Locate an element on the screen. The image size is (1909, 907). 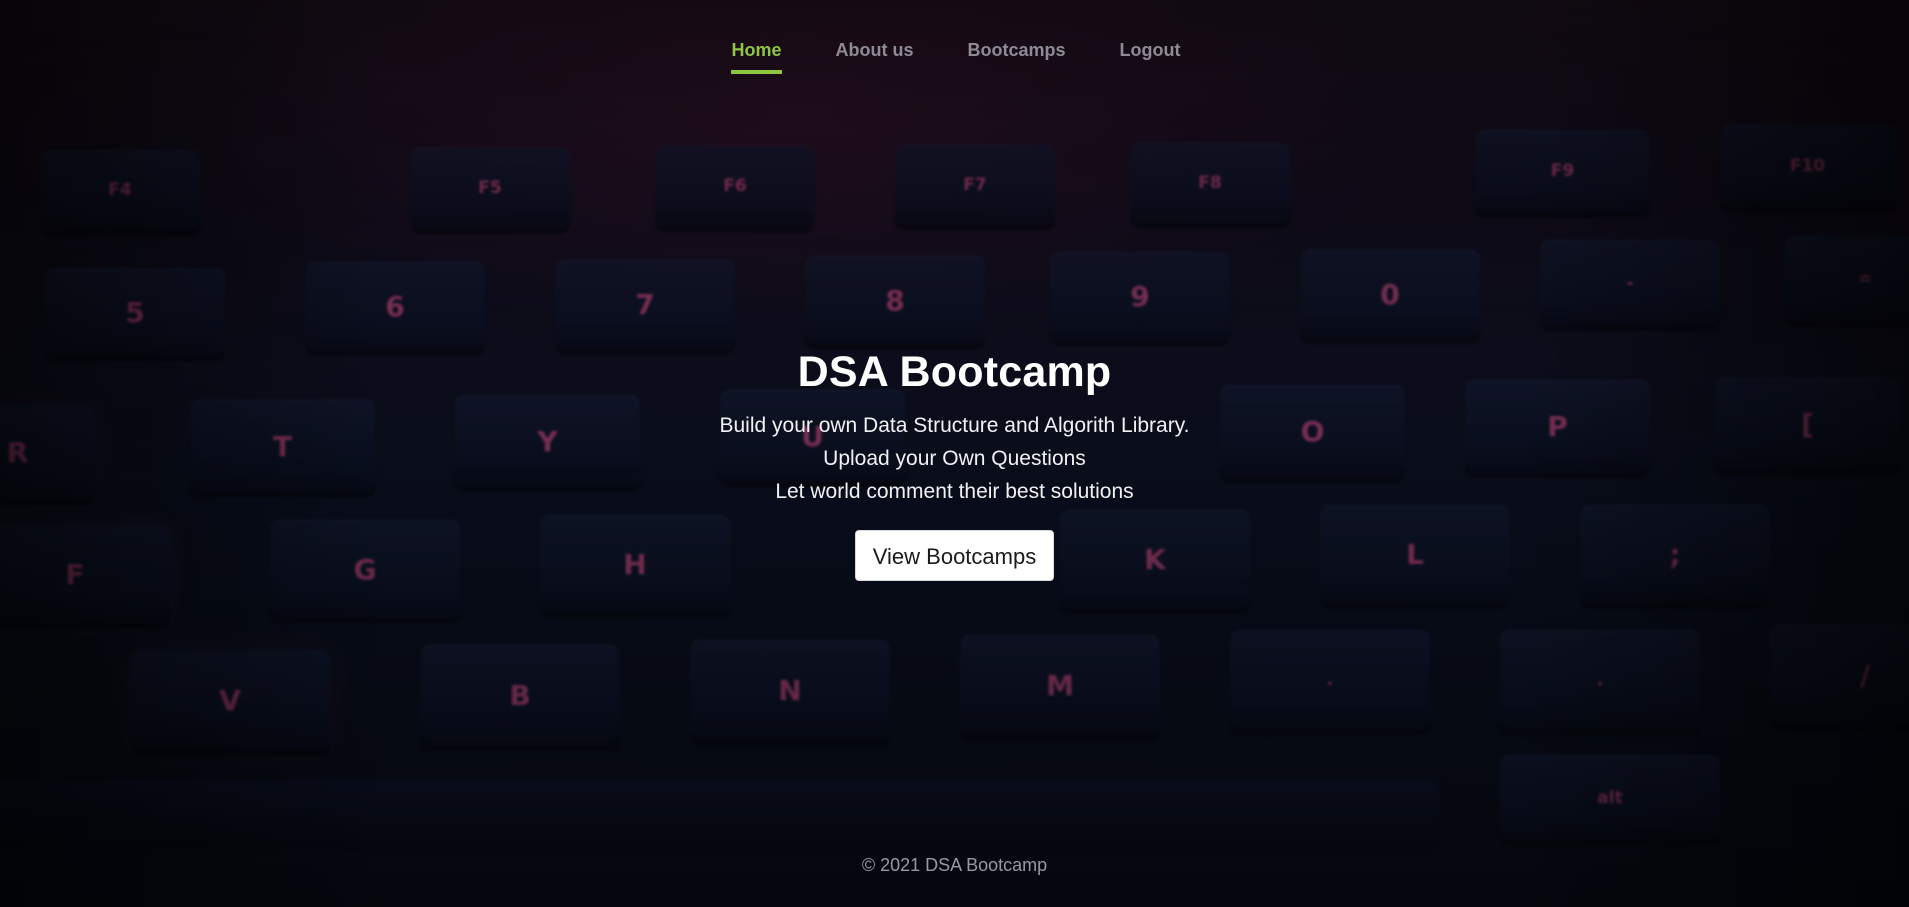
hero-line-2: Upload your Own Questions is located at coordinates (954, 458).